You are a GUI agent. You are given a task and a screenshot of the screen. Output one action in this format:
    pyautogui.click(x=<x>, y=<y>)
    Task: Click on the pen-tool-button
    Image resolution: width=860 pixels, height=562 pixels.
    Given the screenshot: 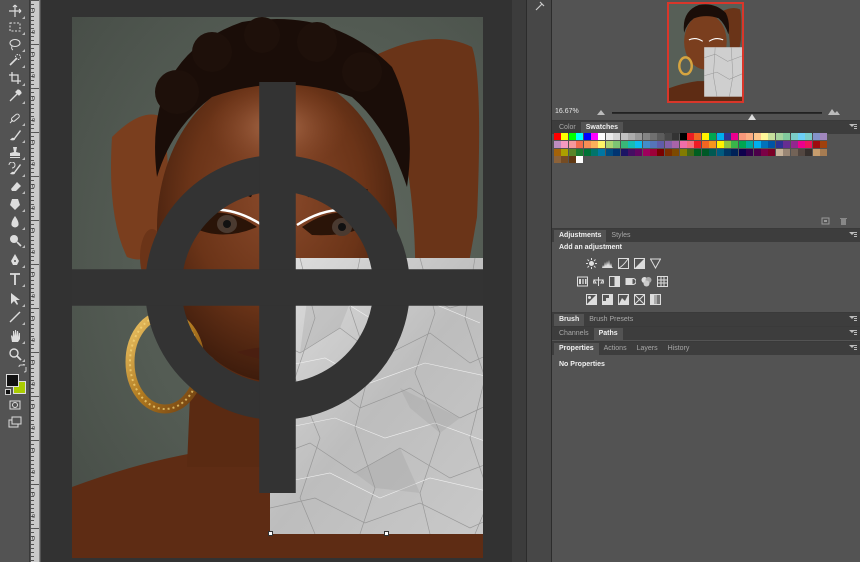 What is the action you would take?
    pyautogui.click(x=15, y=260)
    